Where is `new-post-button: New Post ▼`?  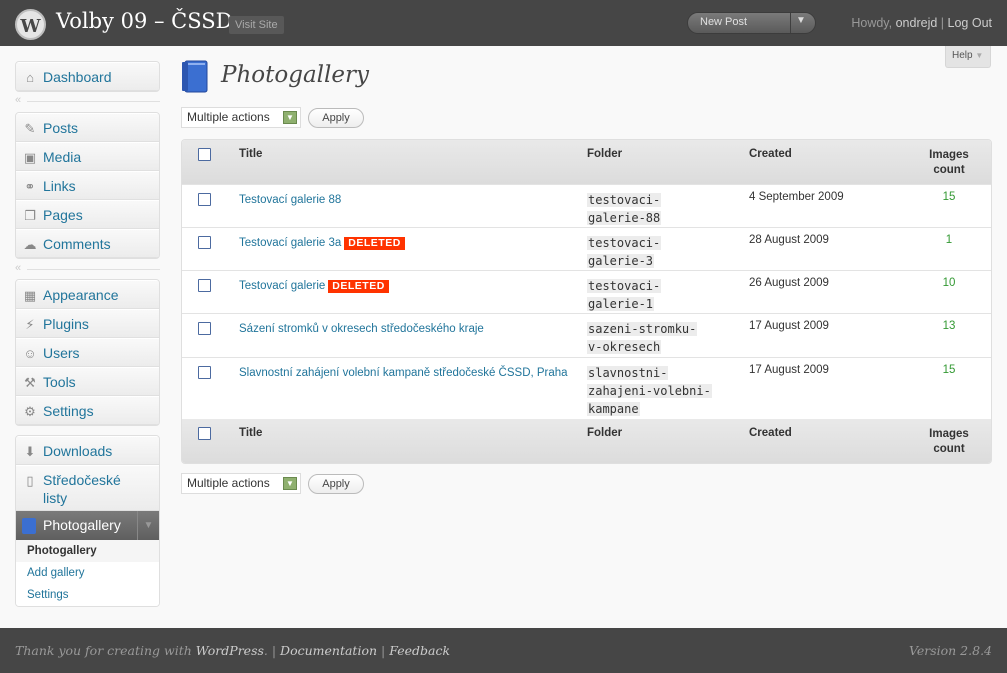
new-post-button: New Post ▼ is located at coordinates (751, 23).